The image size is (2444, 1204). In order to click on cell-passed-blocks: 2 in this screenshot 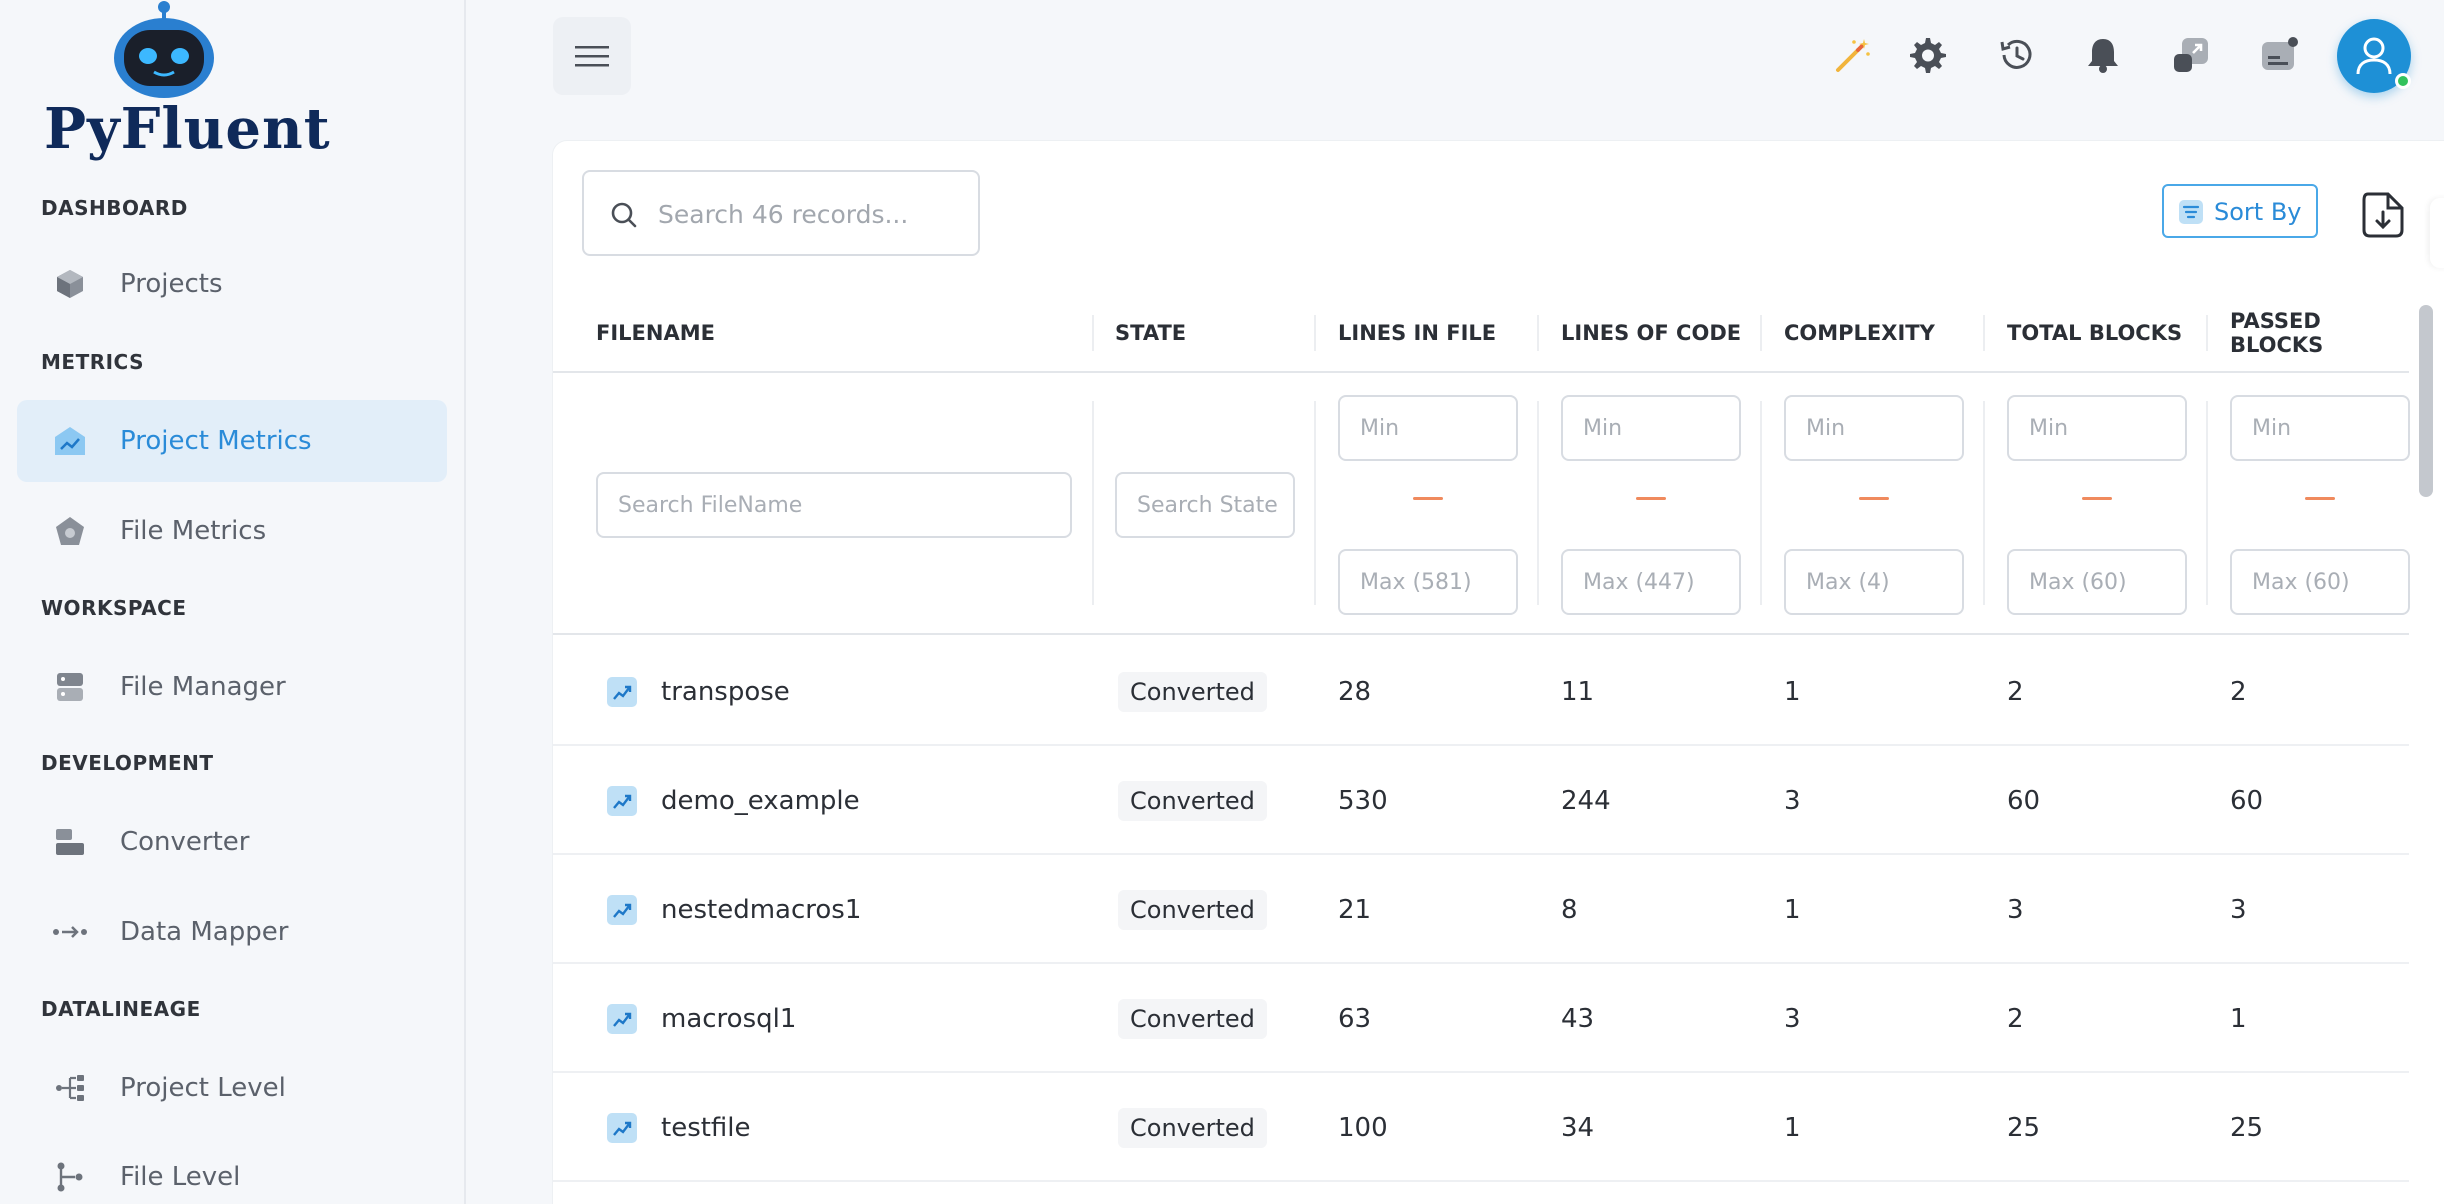, I will do `click(2238, 691)`.